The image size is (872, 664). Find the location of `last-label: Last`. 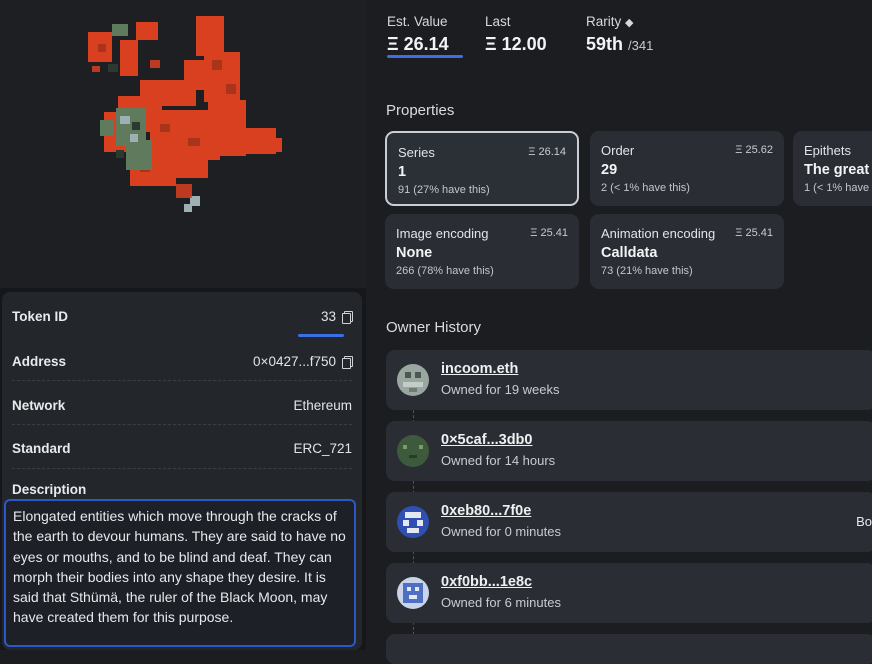

last-label: Last is located at coordinates (498, 21).